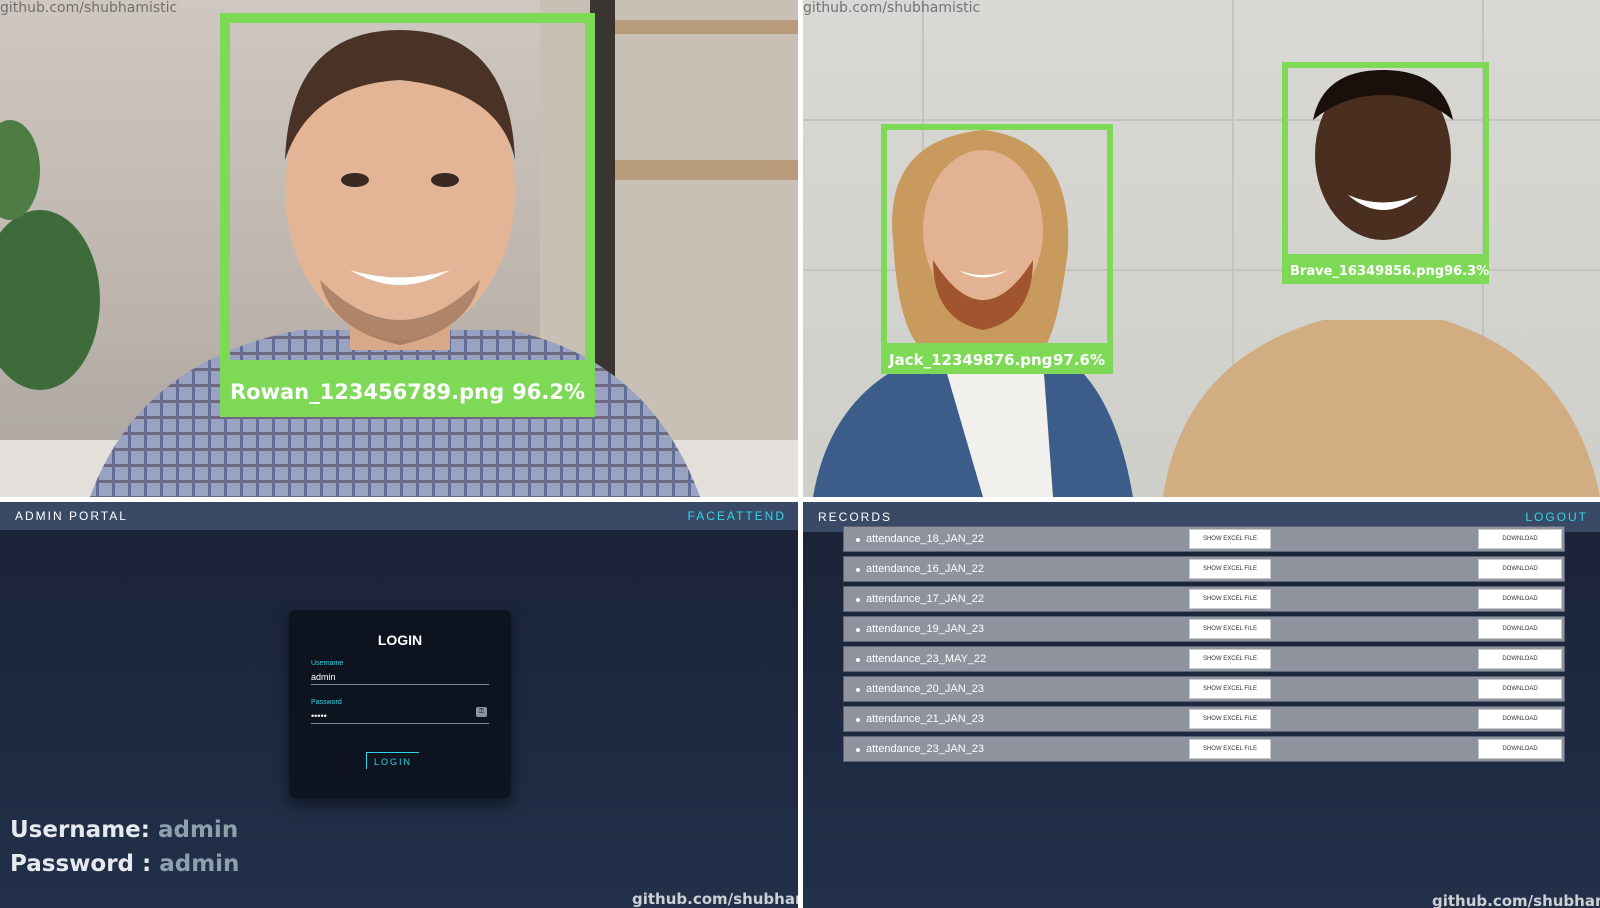 The height and width of the screenshot is (908, 1600). What do you see at coordinates (737, 516) in the screenshot?
I see `brand-link: FACEATTEND` at bounding box center [737, 516].